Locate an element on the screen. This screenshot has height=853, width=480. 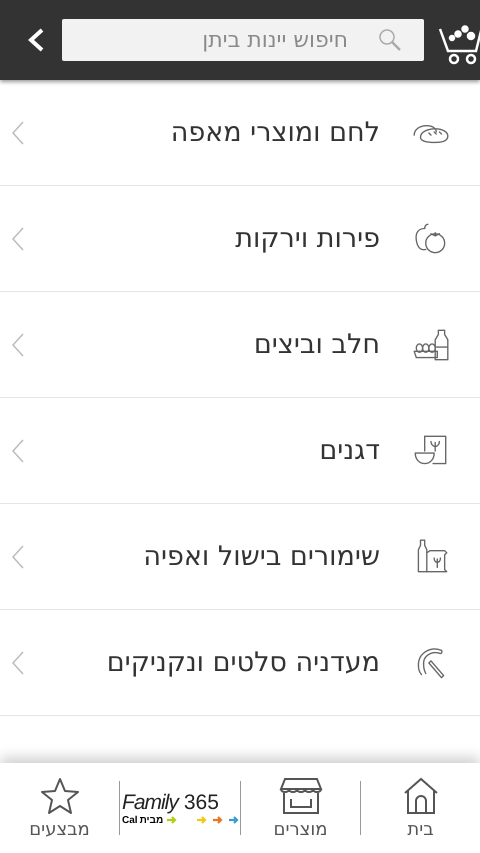
category-title: חלב וביצים is located at coordinates (316, 344).